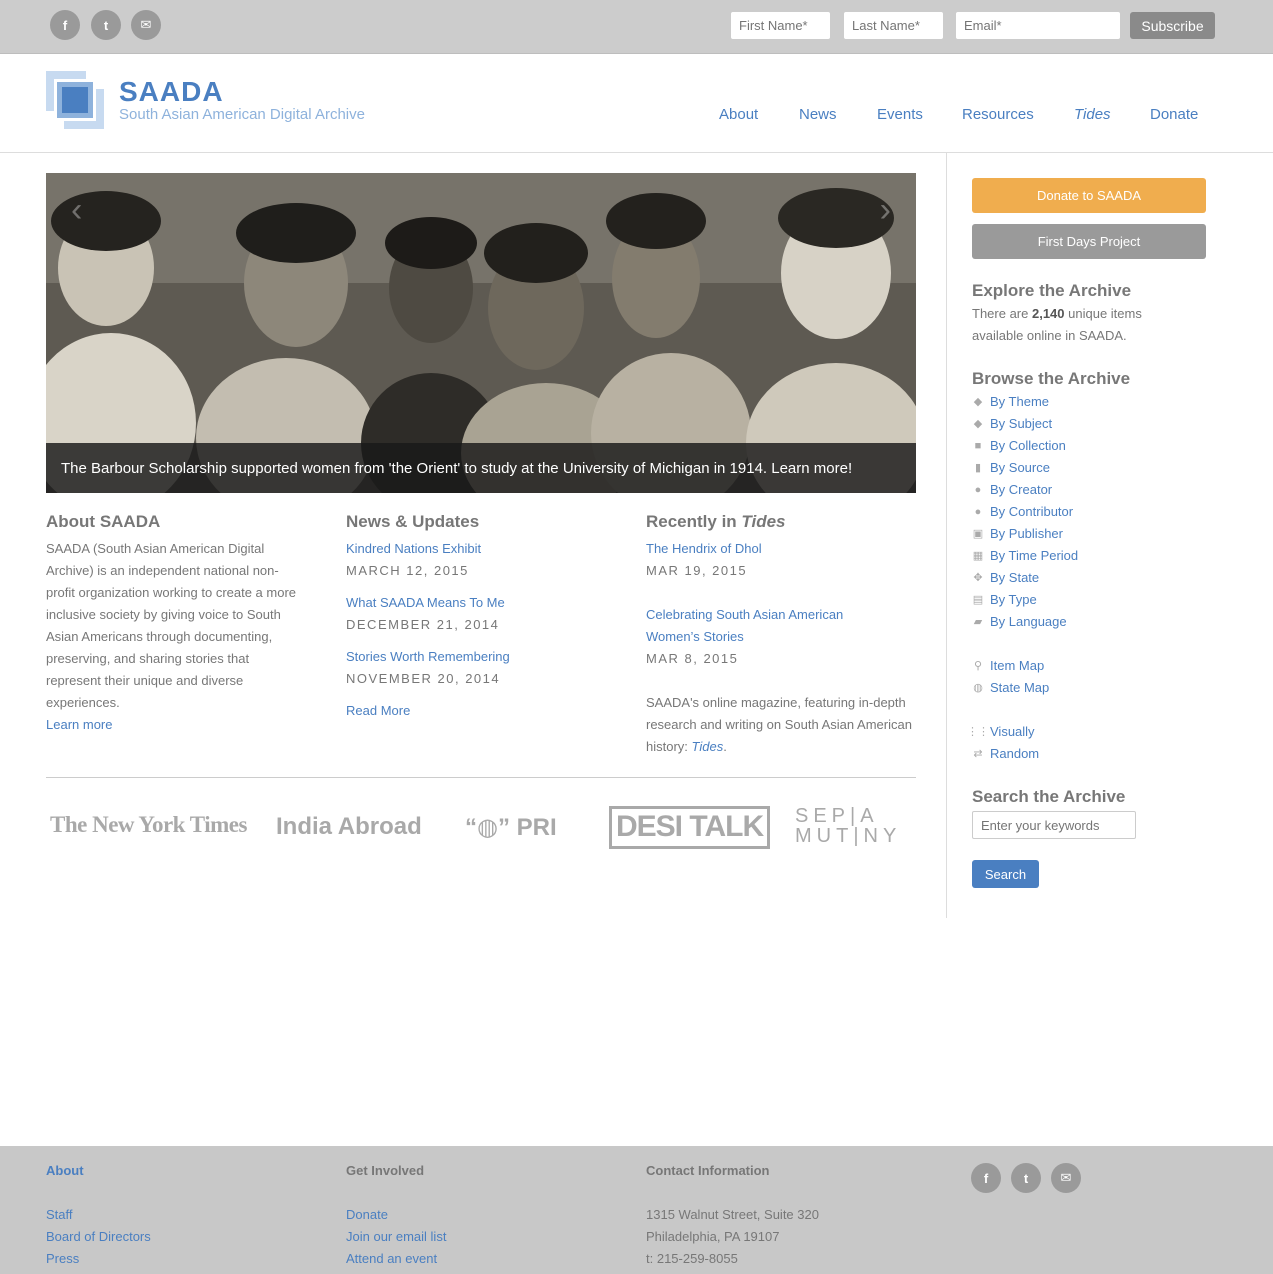  Describe the element at coordinates (476, 657) in the screenshot. I see `news-item-title: Stories Worth Remembering` at that location.